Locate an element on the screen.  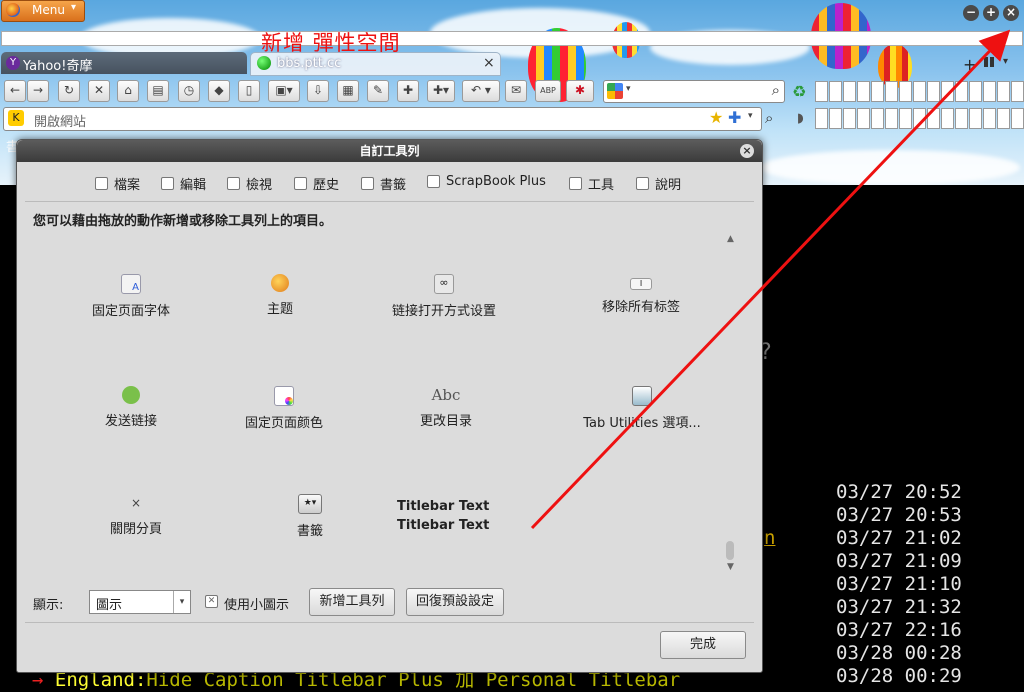
home-icon: ⌂ is located at coordinates (128, 91).